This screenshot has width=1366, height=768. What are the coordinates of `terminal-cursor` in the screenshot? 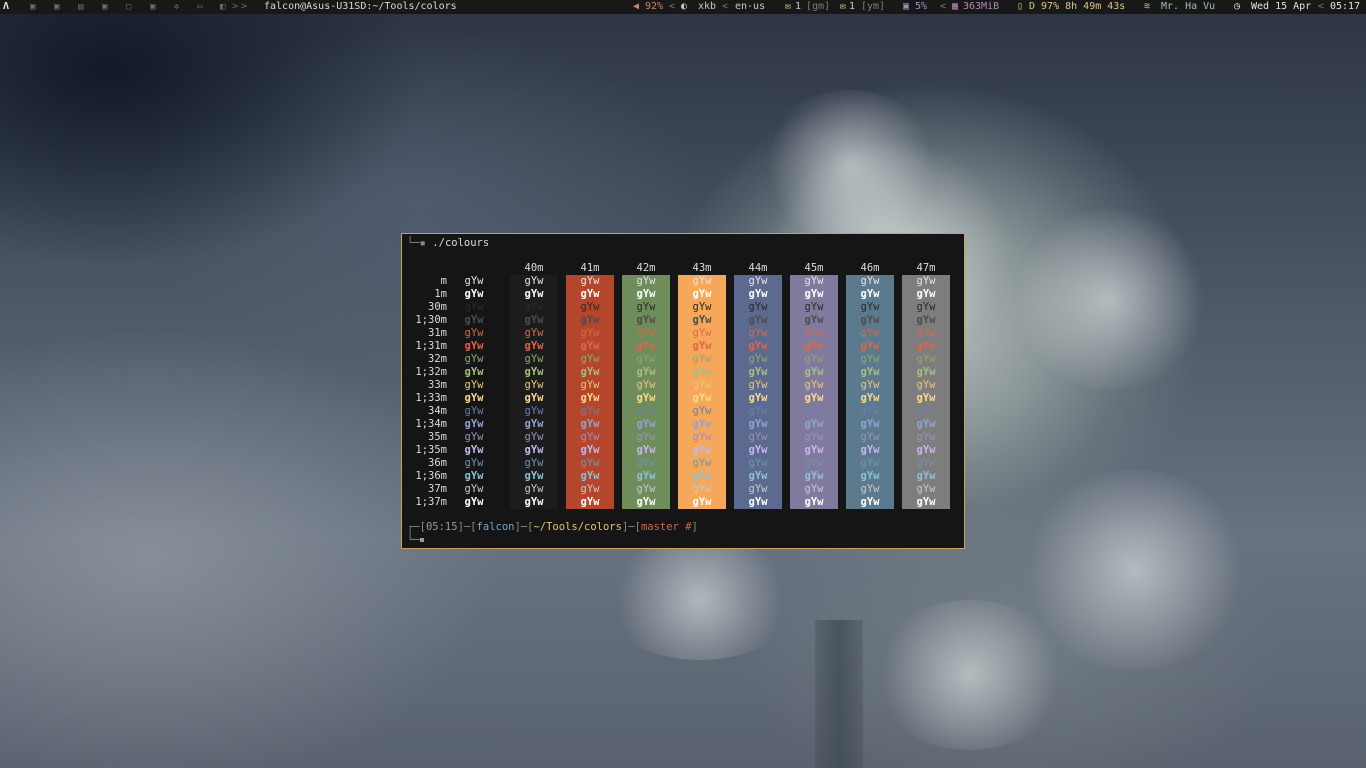 It's located at (421, 540).